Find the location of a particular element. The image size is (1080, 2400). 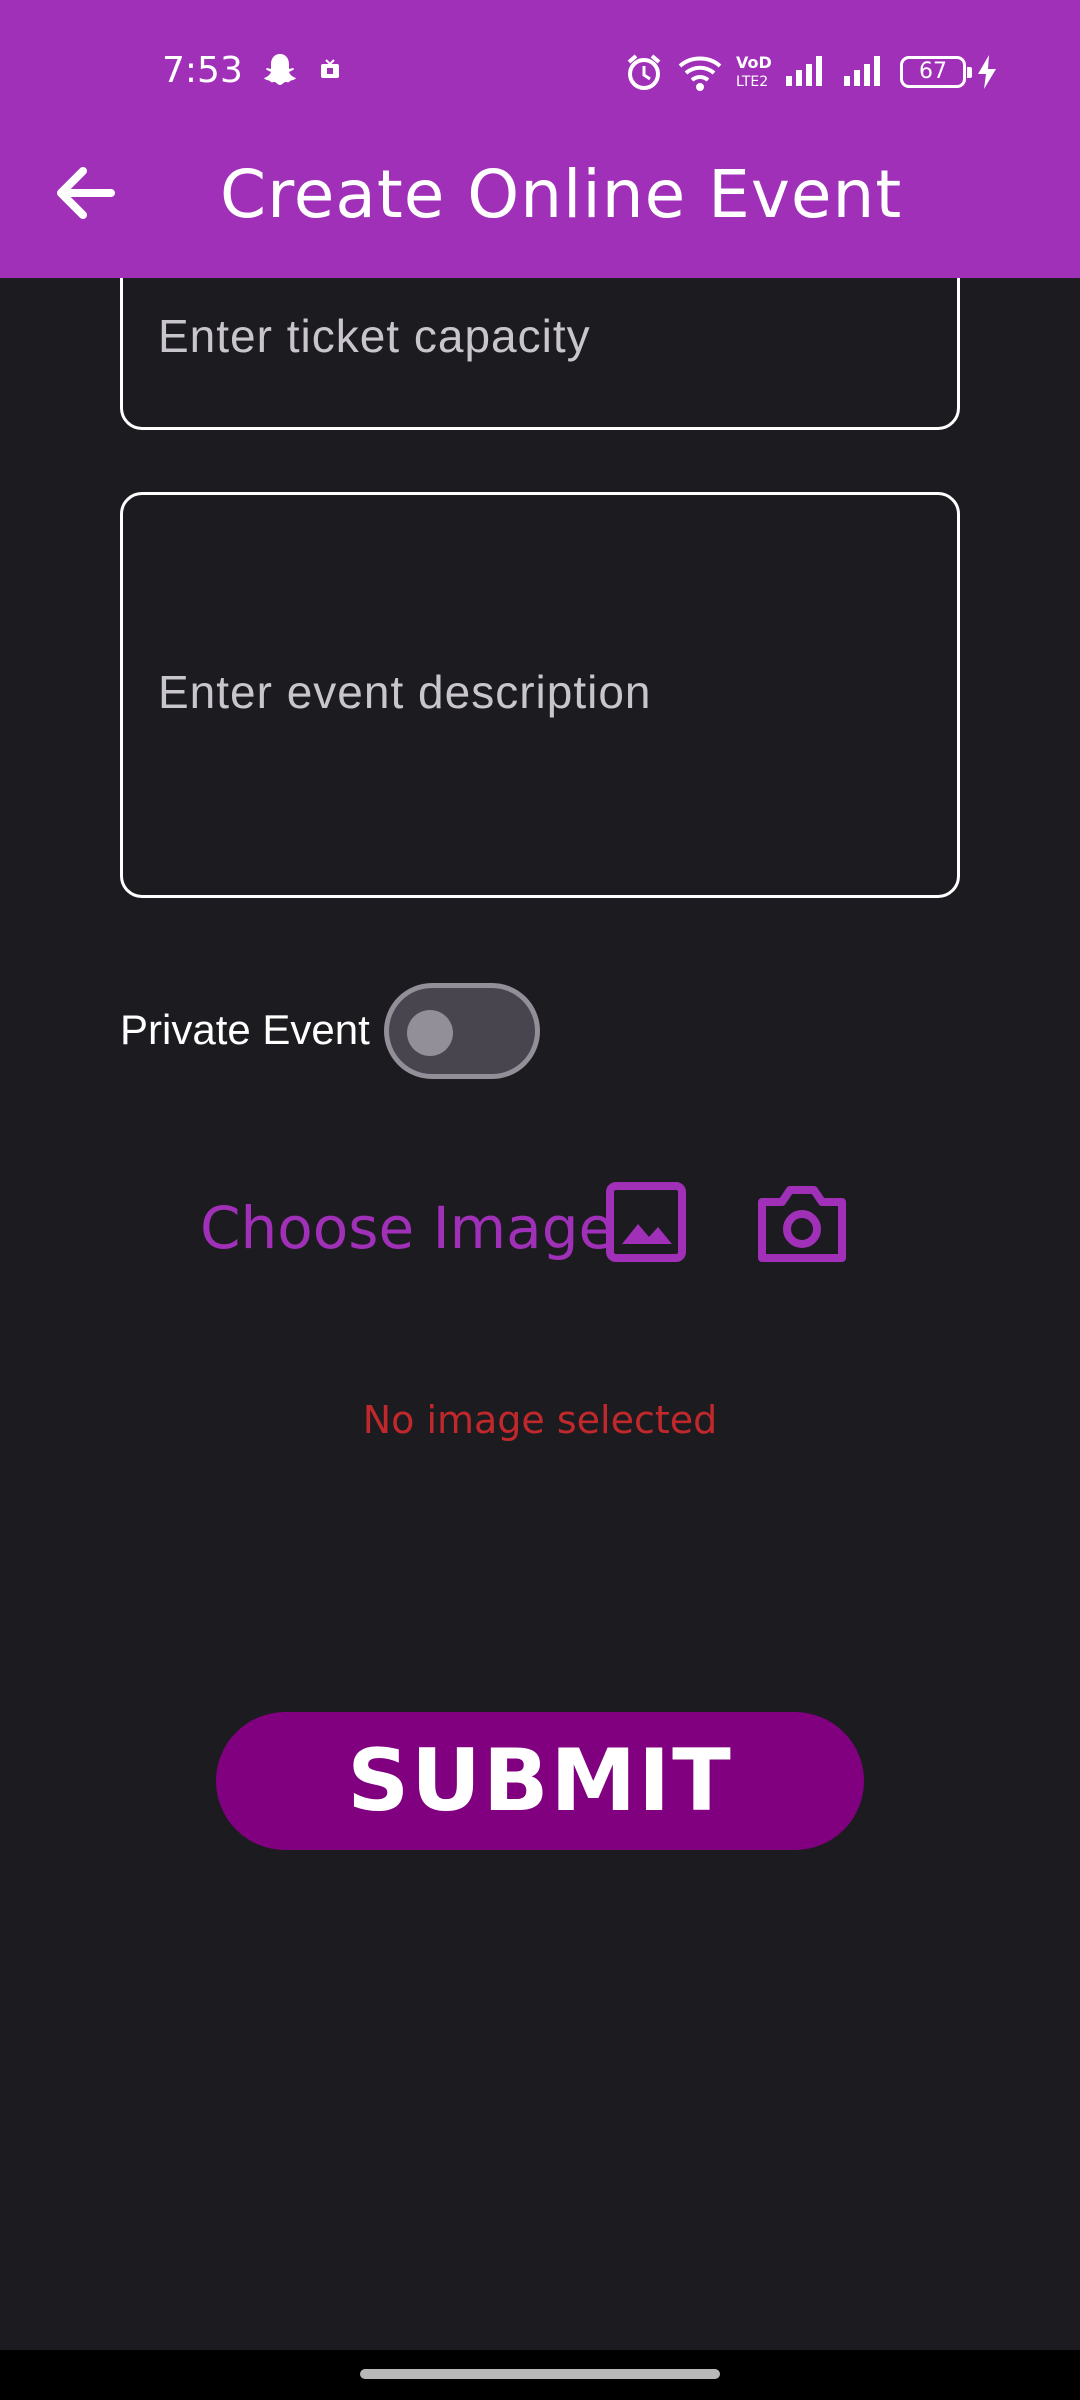

snapchat-icon is located at coordinates (280, 72).